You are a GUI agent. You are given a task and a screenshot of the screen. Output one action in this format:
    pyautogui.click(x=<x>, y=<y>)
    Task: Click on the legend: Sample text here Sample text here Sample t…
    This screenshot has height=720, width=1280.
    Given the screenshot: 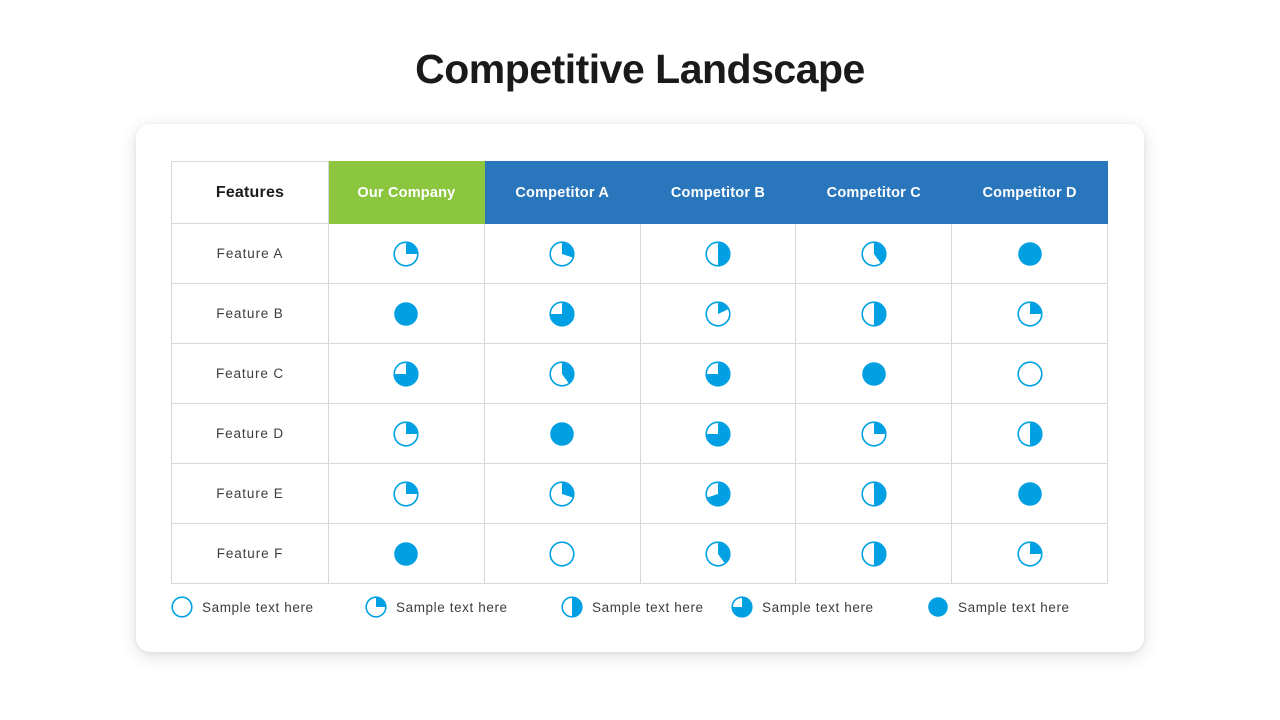 What is the action you would take?
    pyautogui.click(x=639, y=607)
    